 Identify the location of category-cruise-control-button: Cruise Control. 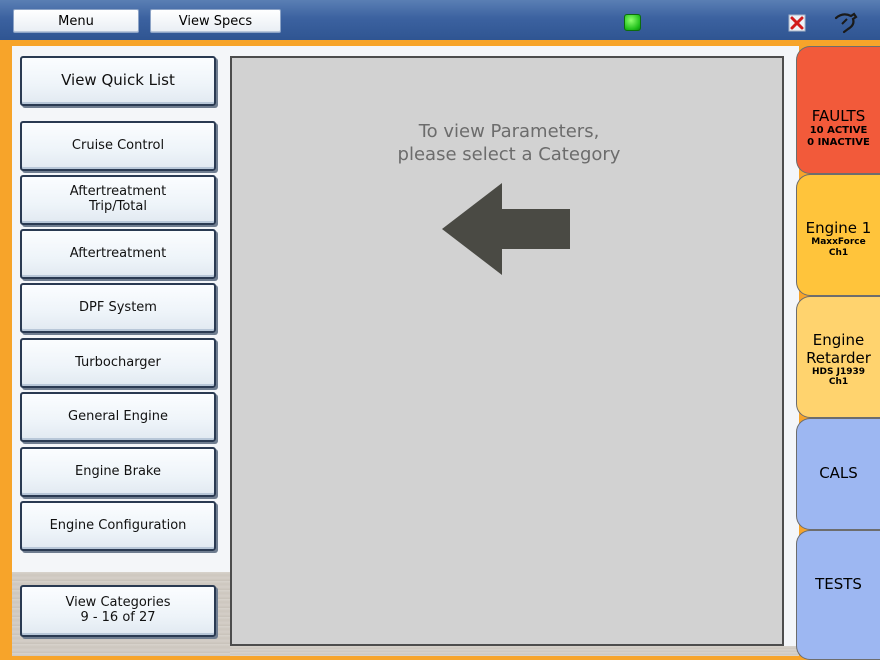
(118, 146).